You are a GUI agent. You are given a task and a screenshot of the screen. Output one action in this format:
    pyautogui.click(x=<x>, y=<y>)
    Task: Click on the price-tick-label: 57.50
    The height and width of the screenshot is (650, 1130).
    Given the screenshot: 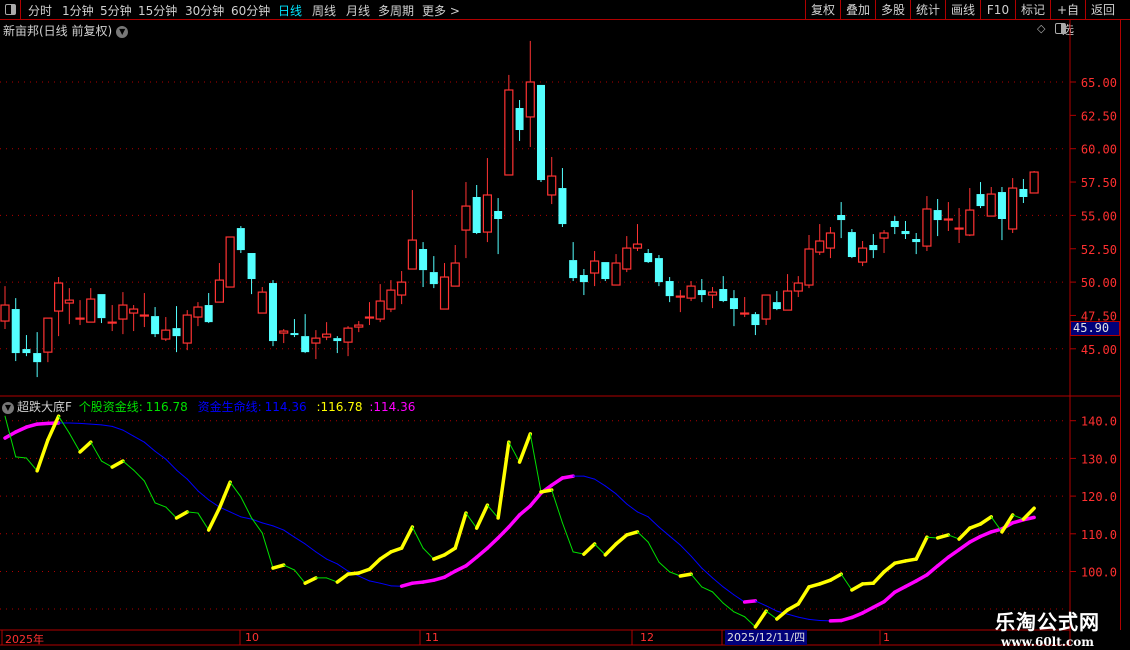 What is the action you would take?
    pyautogui.click(x=1099, y=183)
    